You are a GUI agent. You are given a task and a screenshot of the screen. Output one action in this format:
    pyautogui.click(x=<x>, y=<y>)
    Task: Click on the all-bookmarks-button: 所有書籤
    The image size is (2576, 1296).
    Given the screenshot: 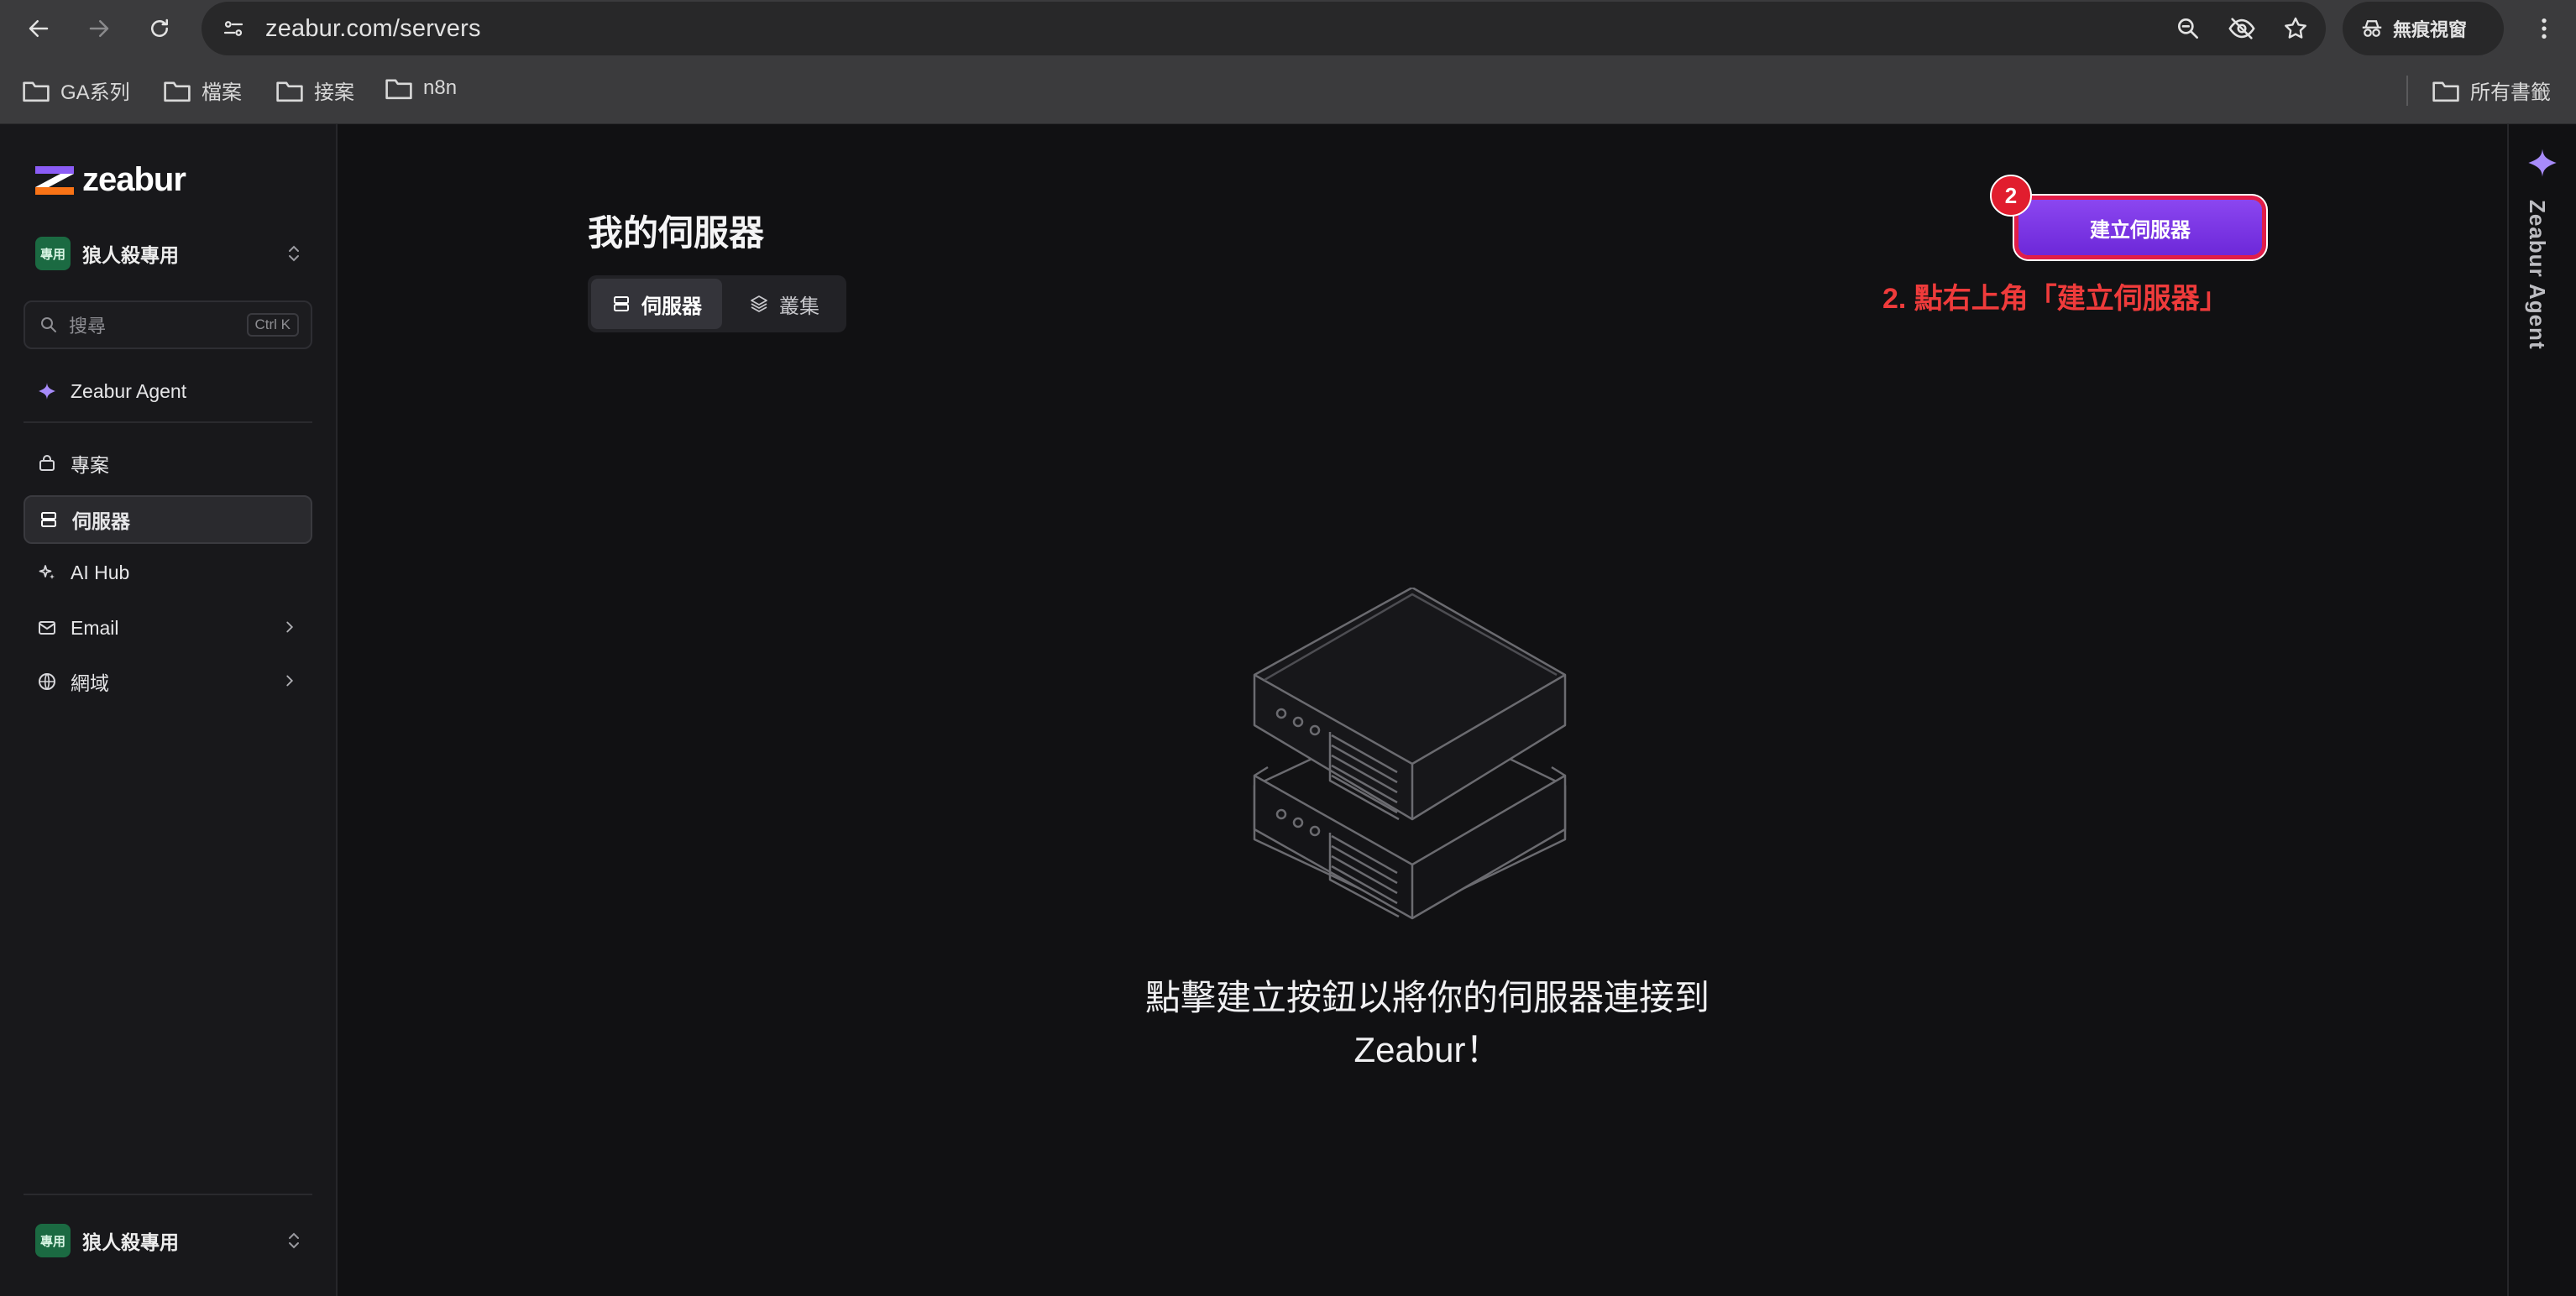 What is the action you would take?
    pyautogui.click(x=2492, y=90)
    